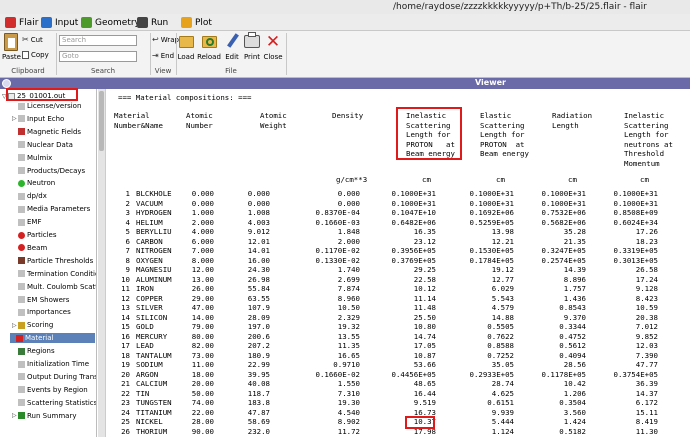  Describe the element at coordinates (11, 47) in the screenshot. I see `paste-button: Paste` at that location.